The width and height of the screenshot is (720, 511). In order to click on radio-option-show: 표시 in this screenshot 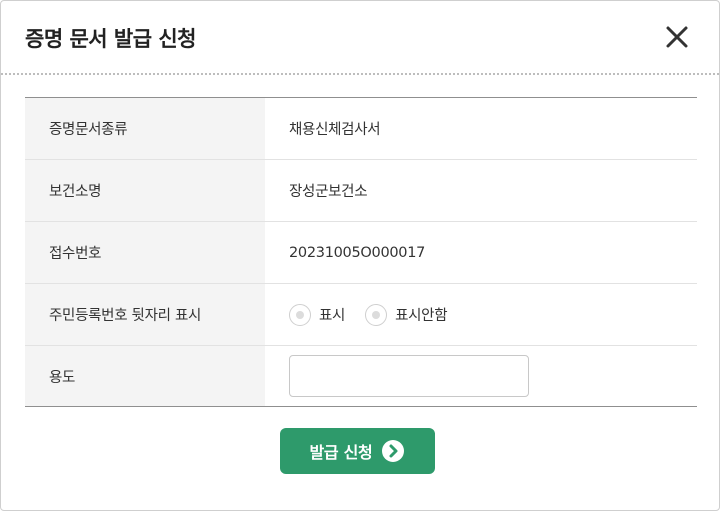, I will do `click(317, 314)`.